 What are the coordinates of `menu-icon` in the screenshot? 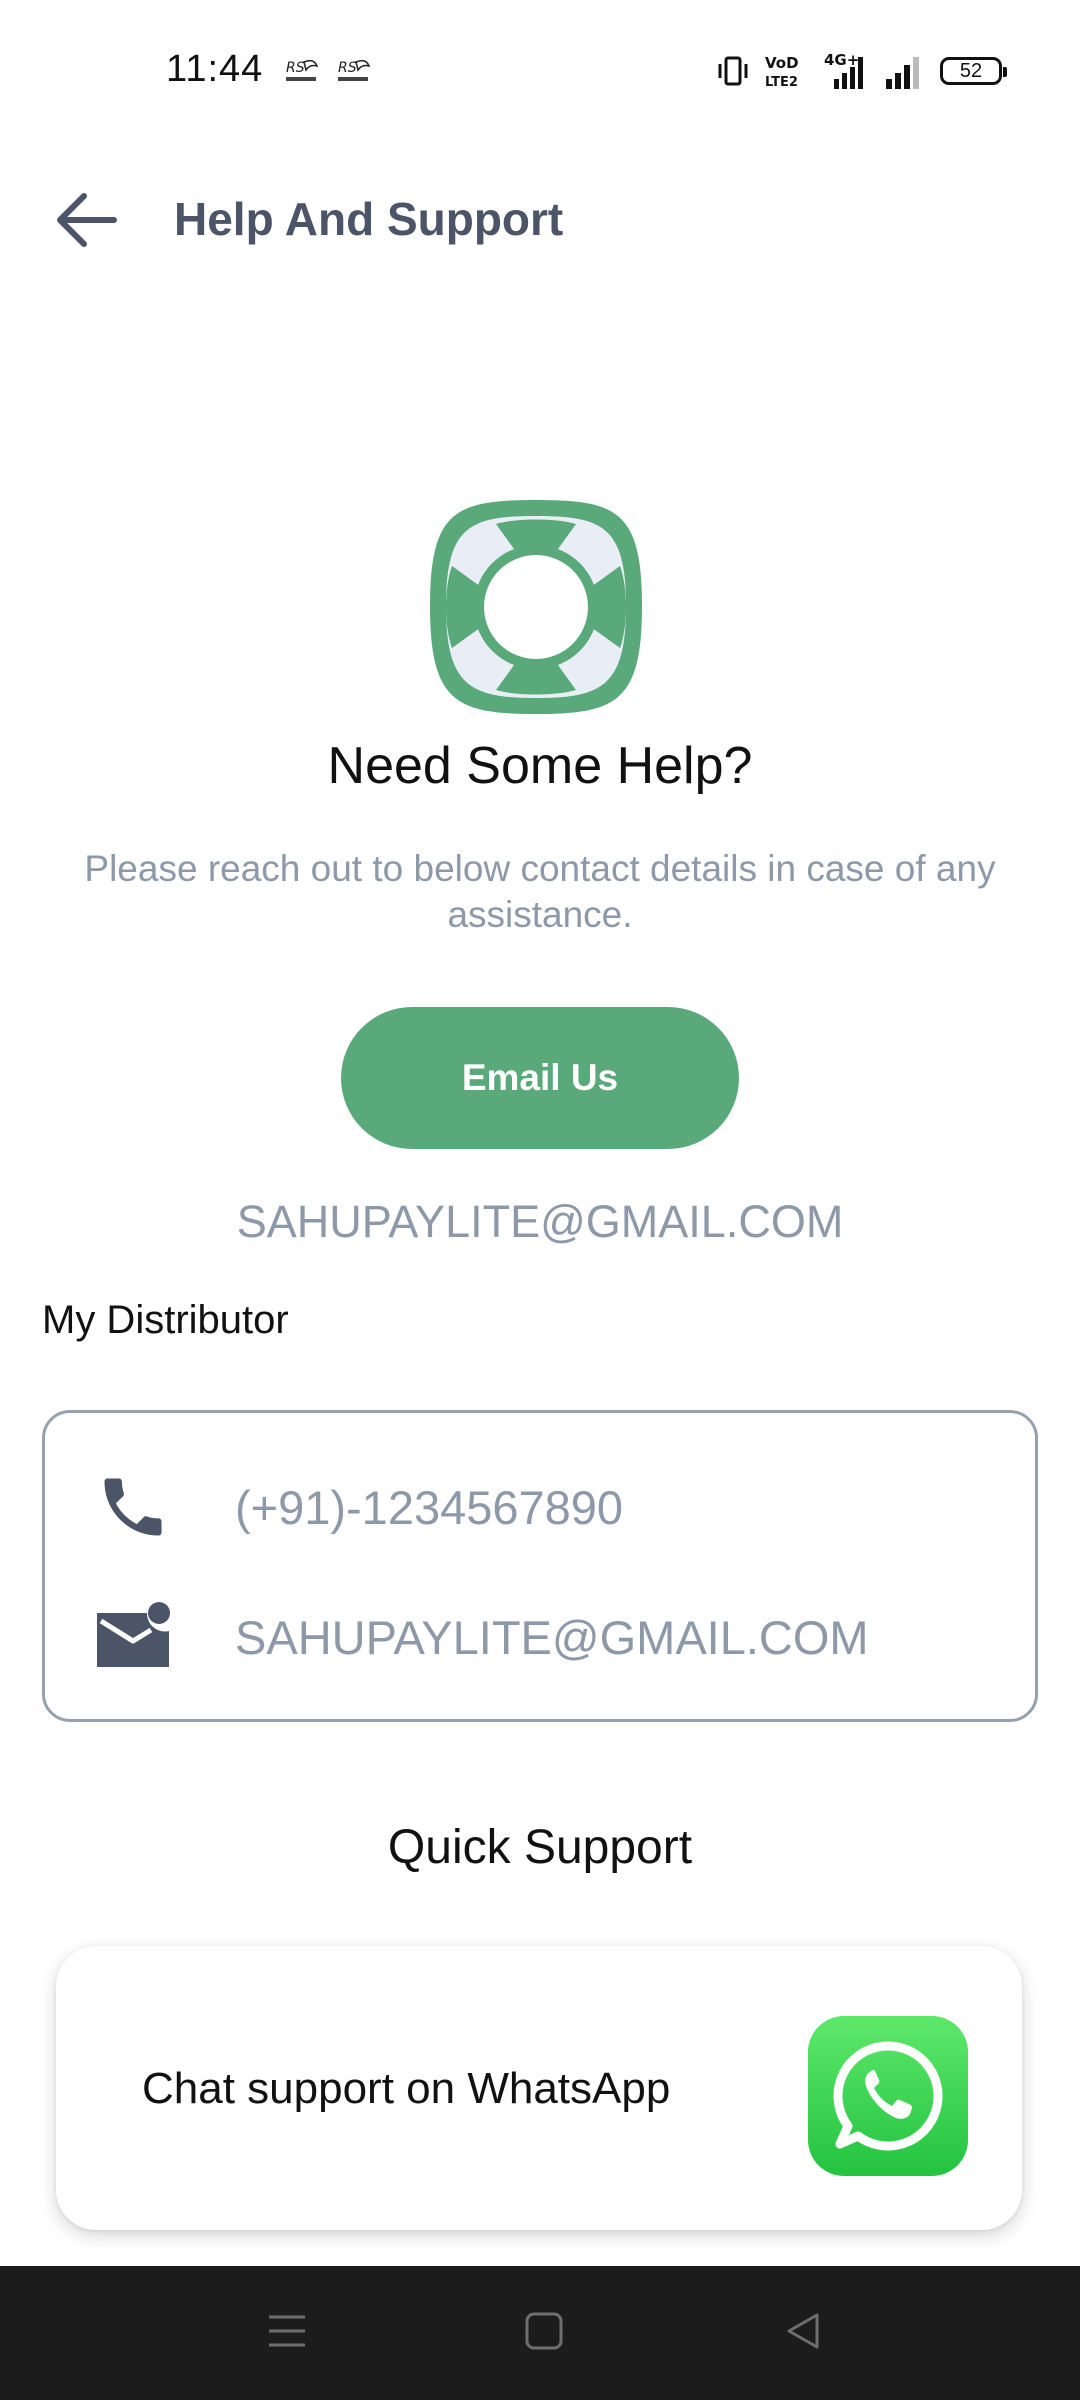 It's located at (287, 2331).